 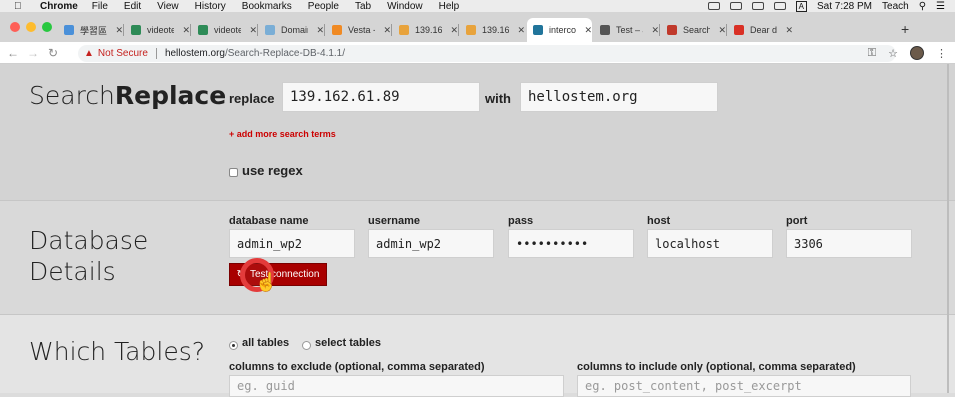 What do you see at coordinates (396, 386) in the screenshot?
I see `columns-exclude-input: eg. guid` at bounding box center [396, 386].